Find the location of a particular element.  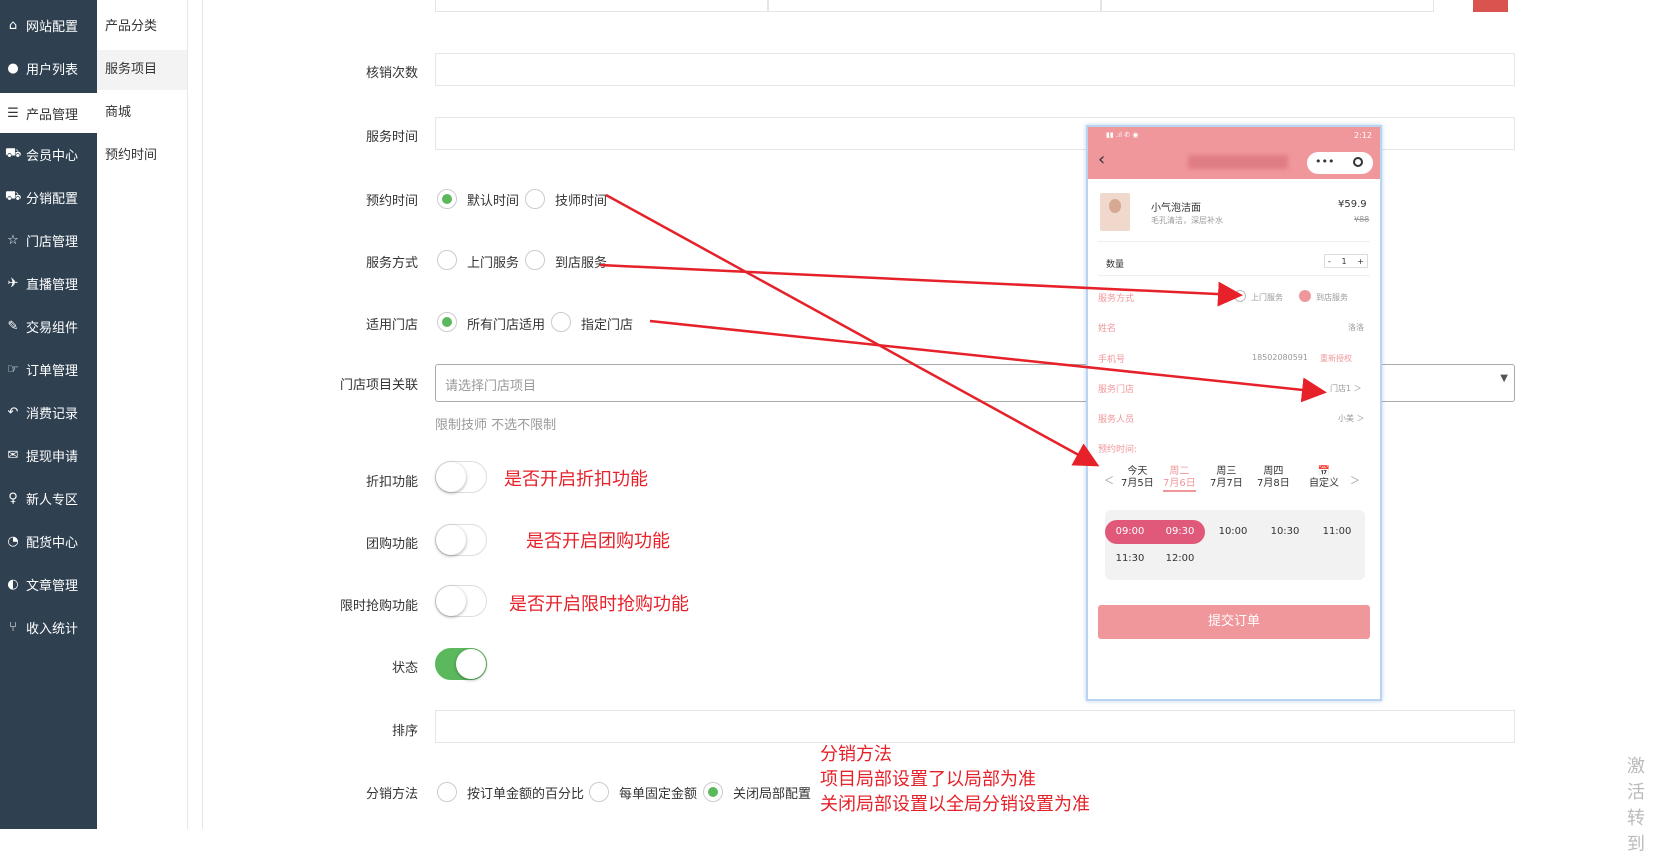

discount-toggle is located at coordinates (461, 477).